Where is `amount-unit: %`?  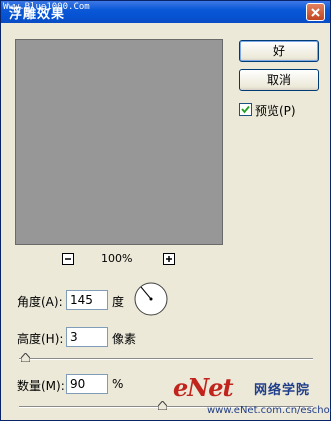
amount-unit: % is located at coordinates (118, 384).